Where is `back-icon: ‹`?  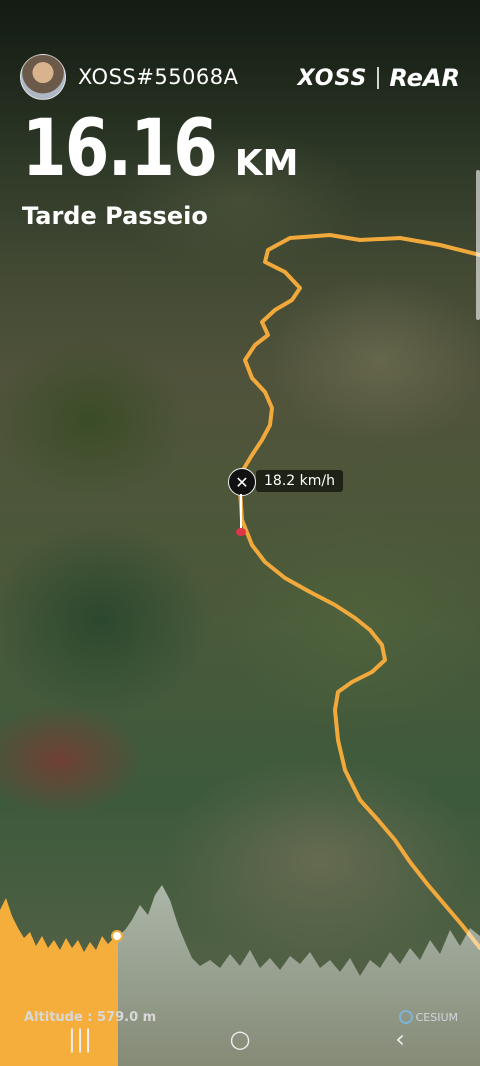 back-icon: ‹ is located at coordinates (400, 1039).